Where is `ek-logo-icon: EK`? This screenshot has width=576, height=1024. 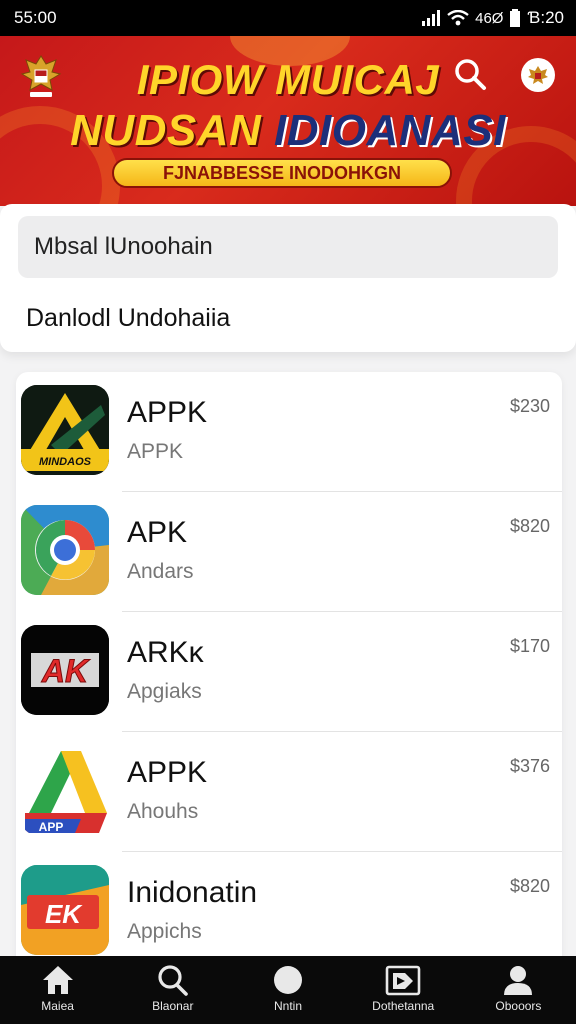 ek-logo-icon: EK is located at coordinates (65, 910).